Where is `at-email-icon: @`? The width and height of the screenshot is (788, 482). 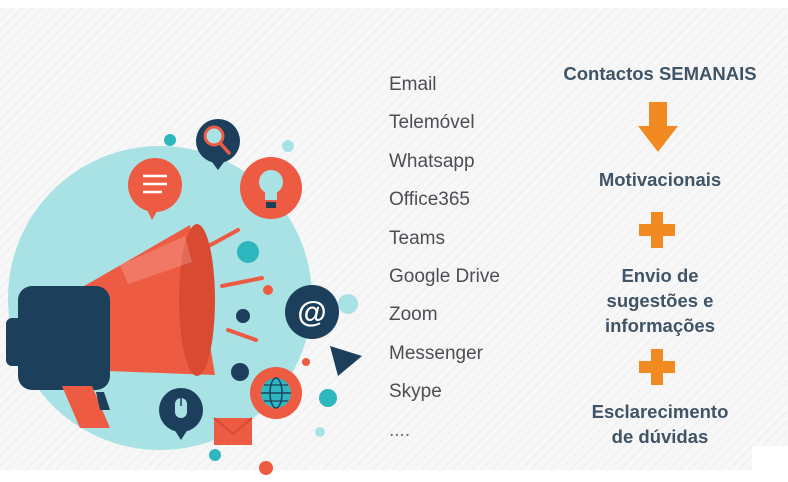 at-email-icon: @ is located at coordinates (312, 312).